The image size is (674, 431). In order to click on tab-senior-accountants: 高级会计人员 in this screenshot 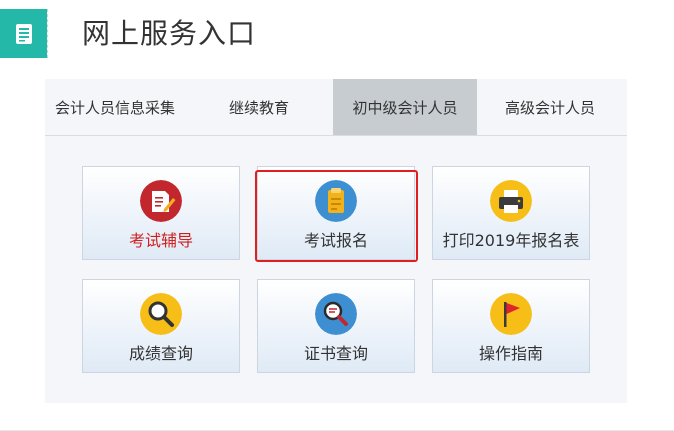, I will do `click(550, 107)`.